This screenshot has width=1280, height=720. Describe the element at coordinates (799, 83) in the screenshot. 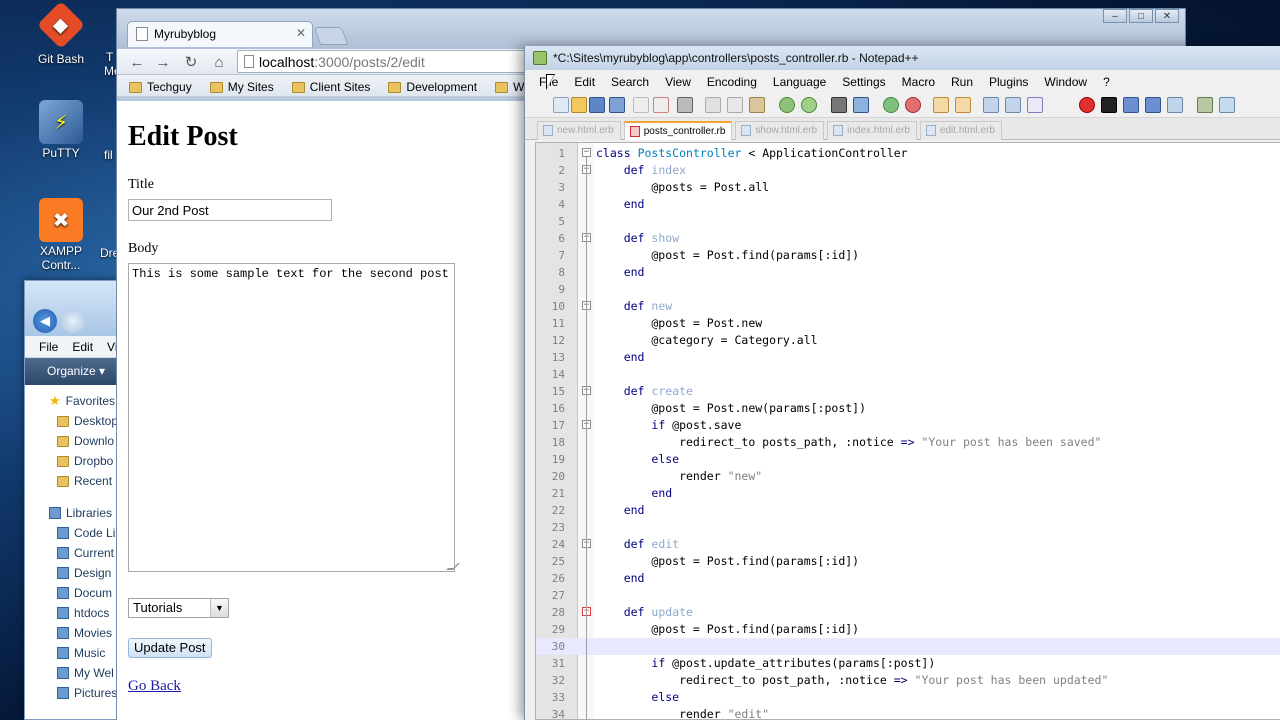

I see `menu-language: Language` at that location.